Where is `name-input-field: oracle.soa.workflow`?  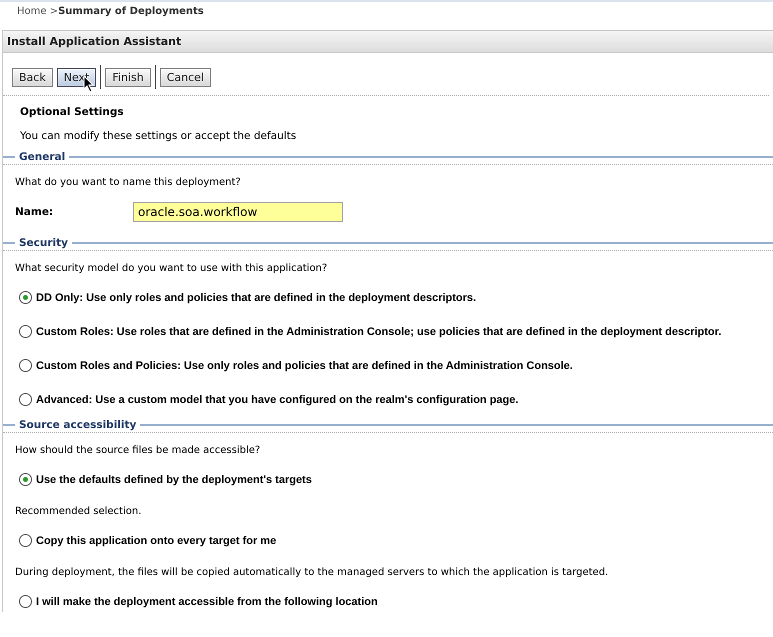 name-input-field: oracle.soa.workflow is located at coordinates (238, 212).